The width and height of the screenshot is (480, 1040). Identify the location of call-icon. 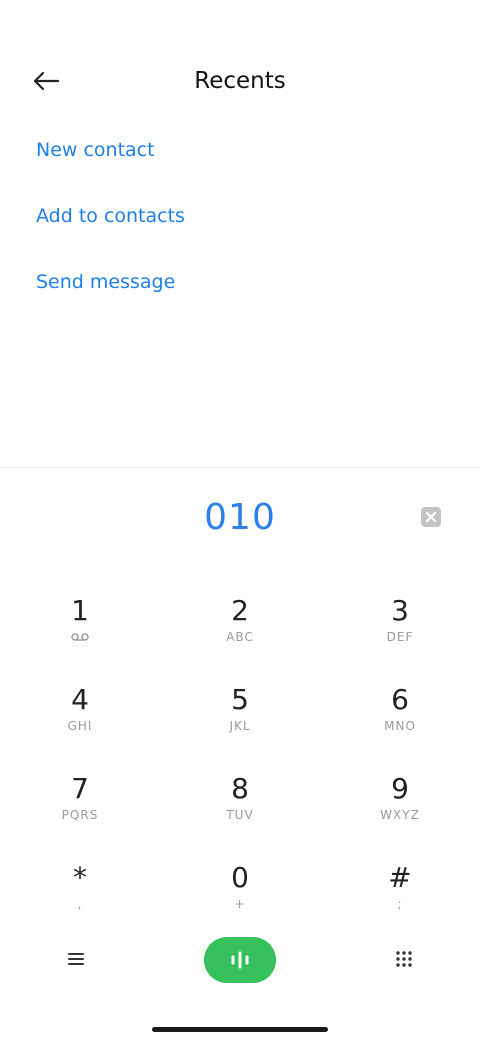
(240, 960).